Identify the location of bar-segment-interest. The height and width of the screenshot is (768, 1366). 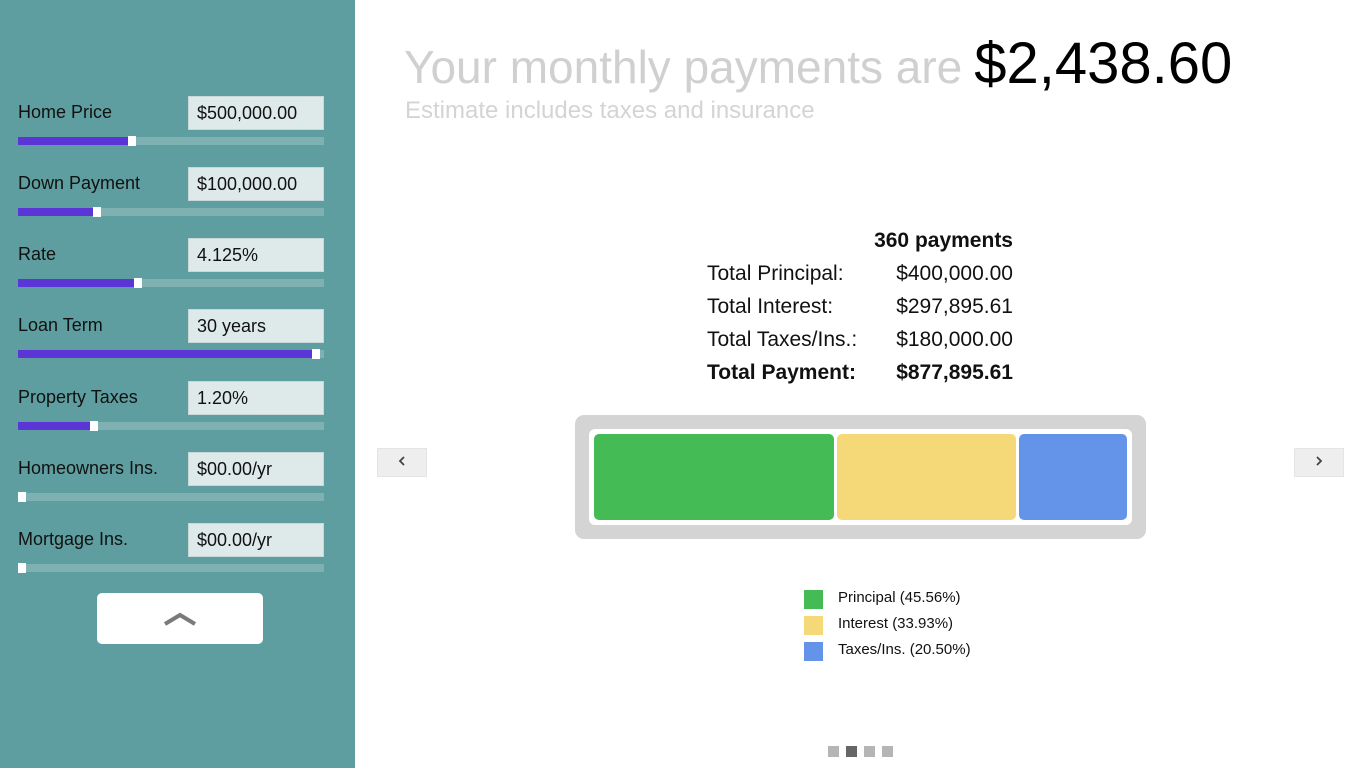
(926, 477).